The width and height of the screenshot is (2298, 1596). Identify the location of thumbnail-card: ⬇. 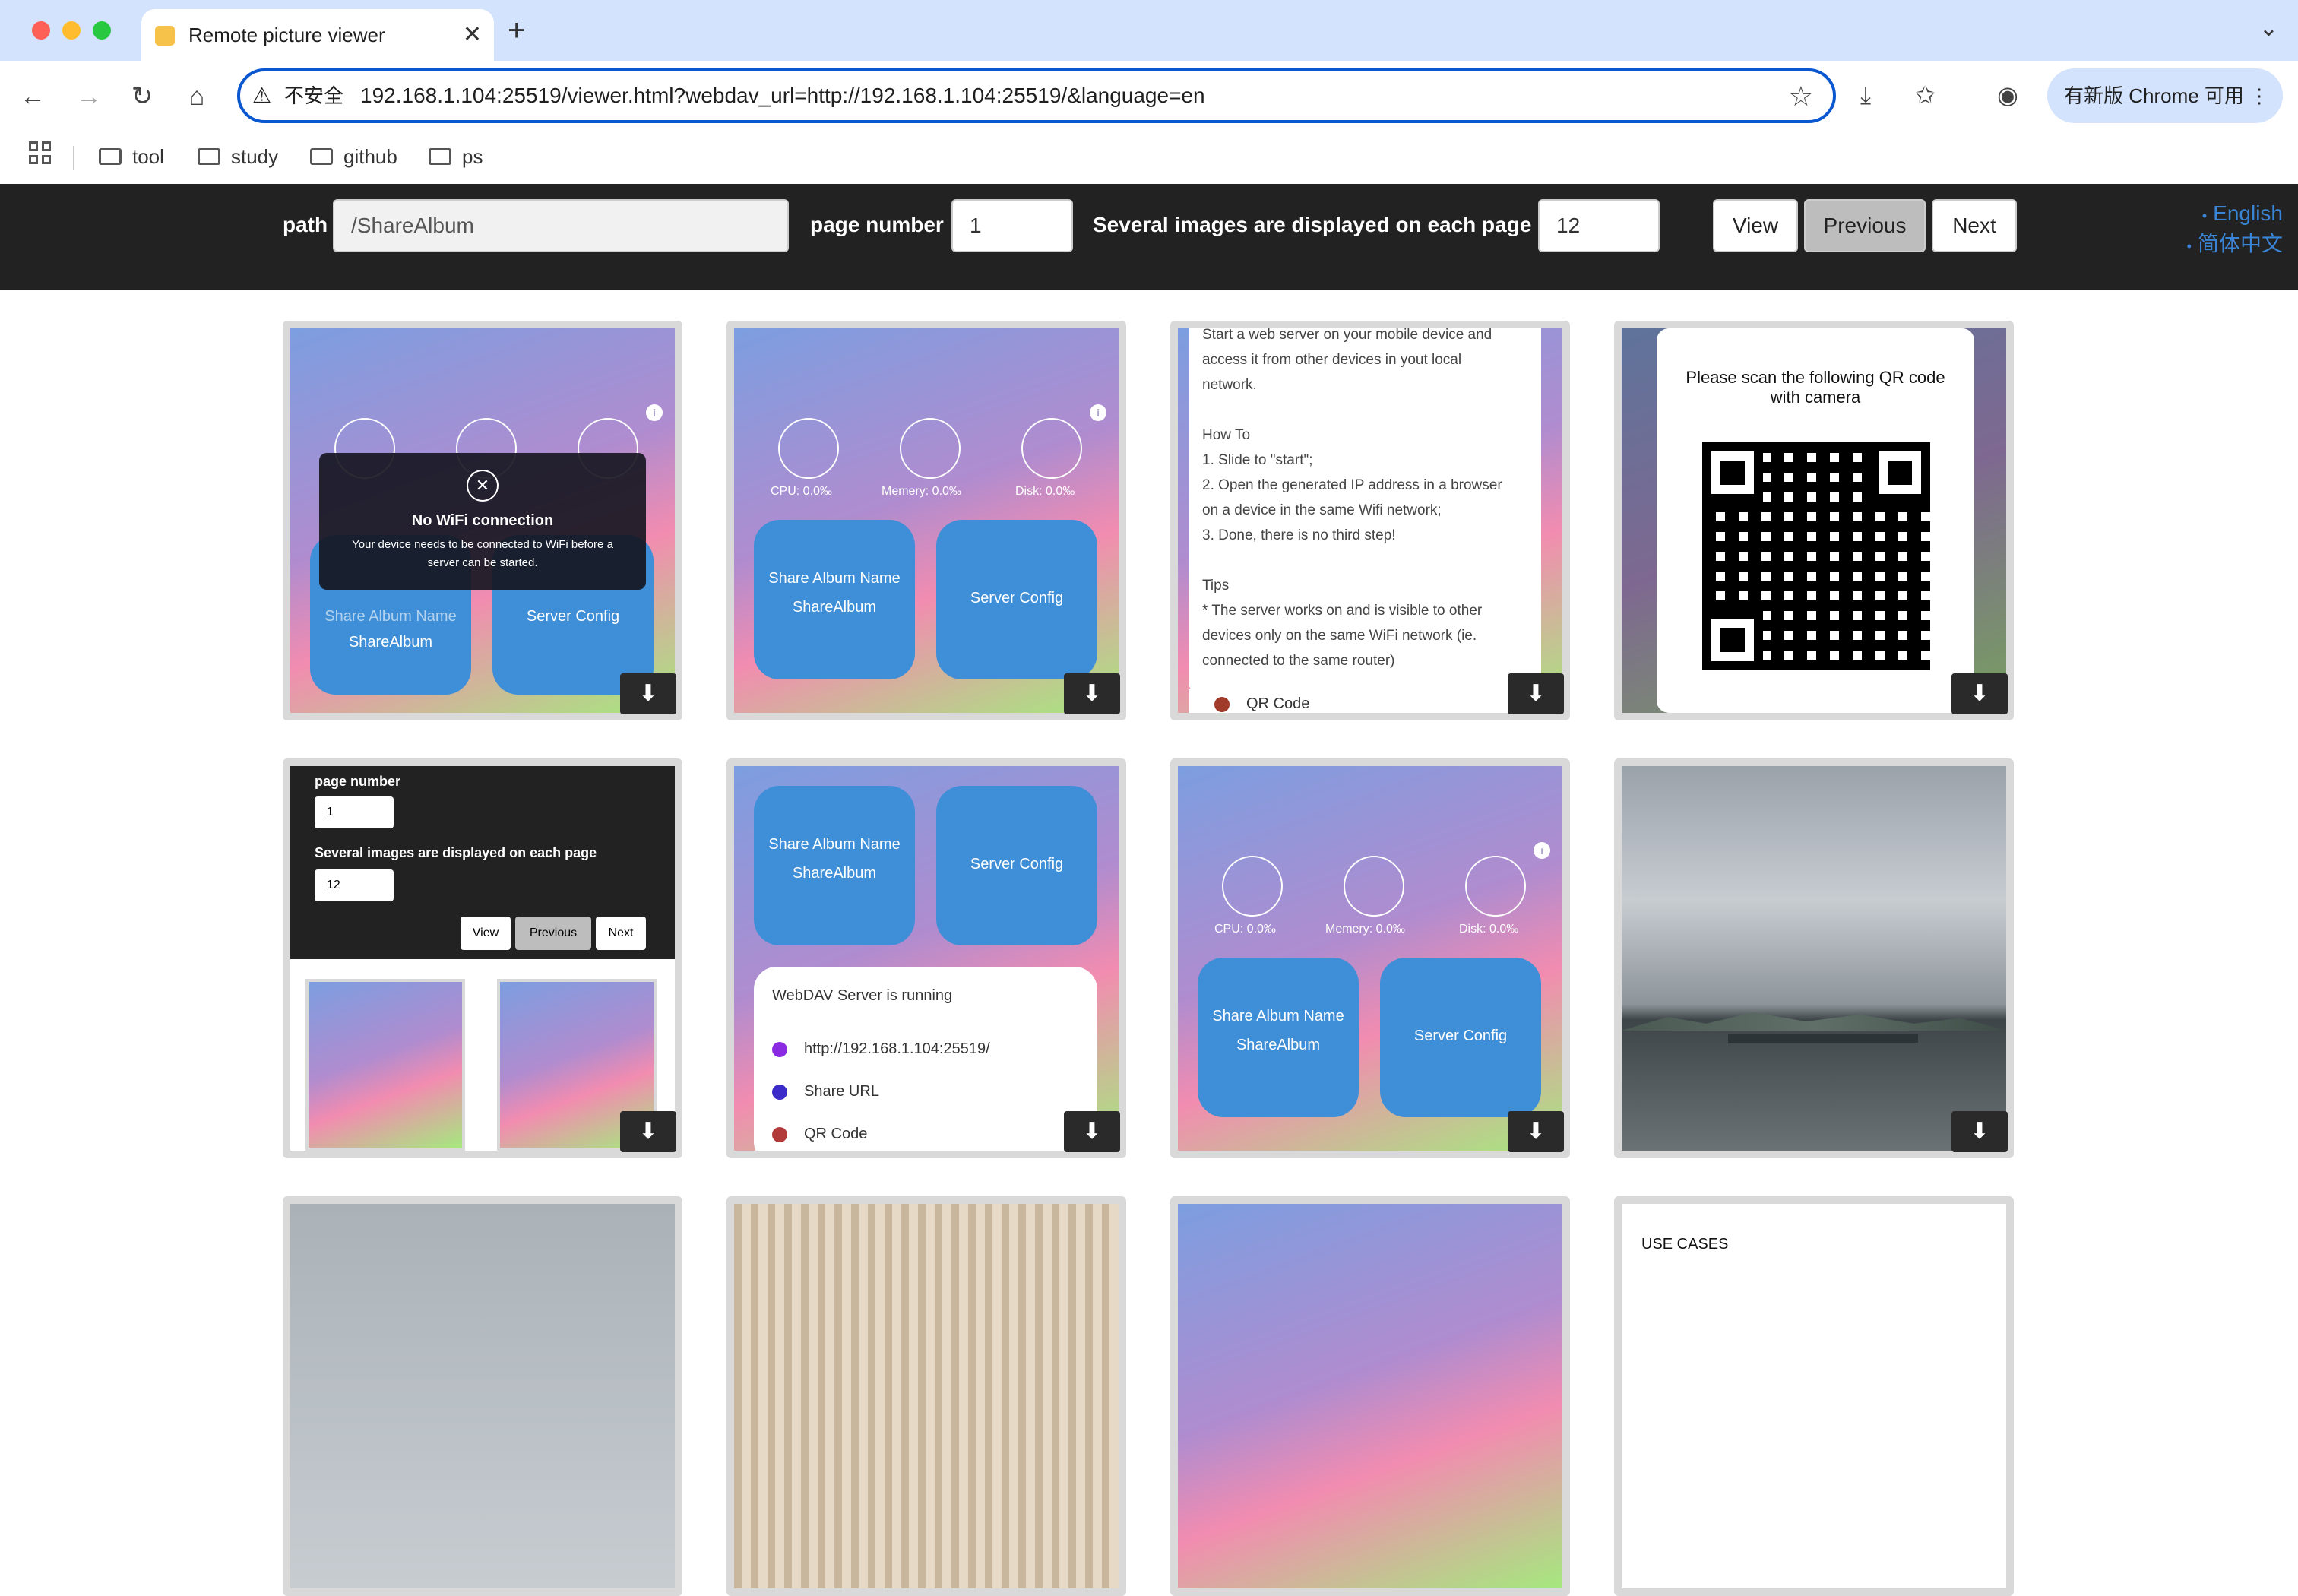
(1814, 958).